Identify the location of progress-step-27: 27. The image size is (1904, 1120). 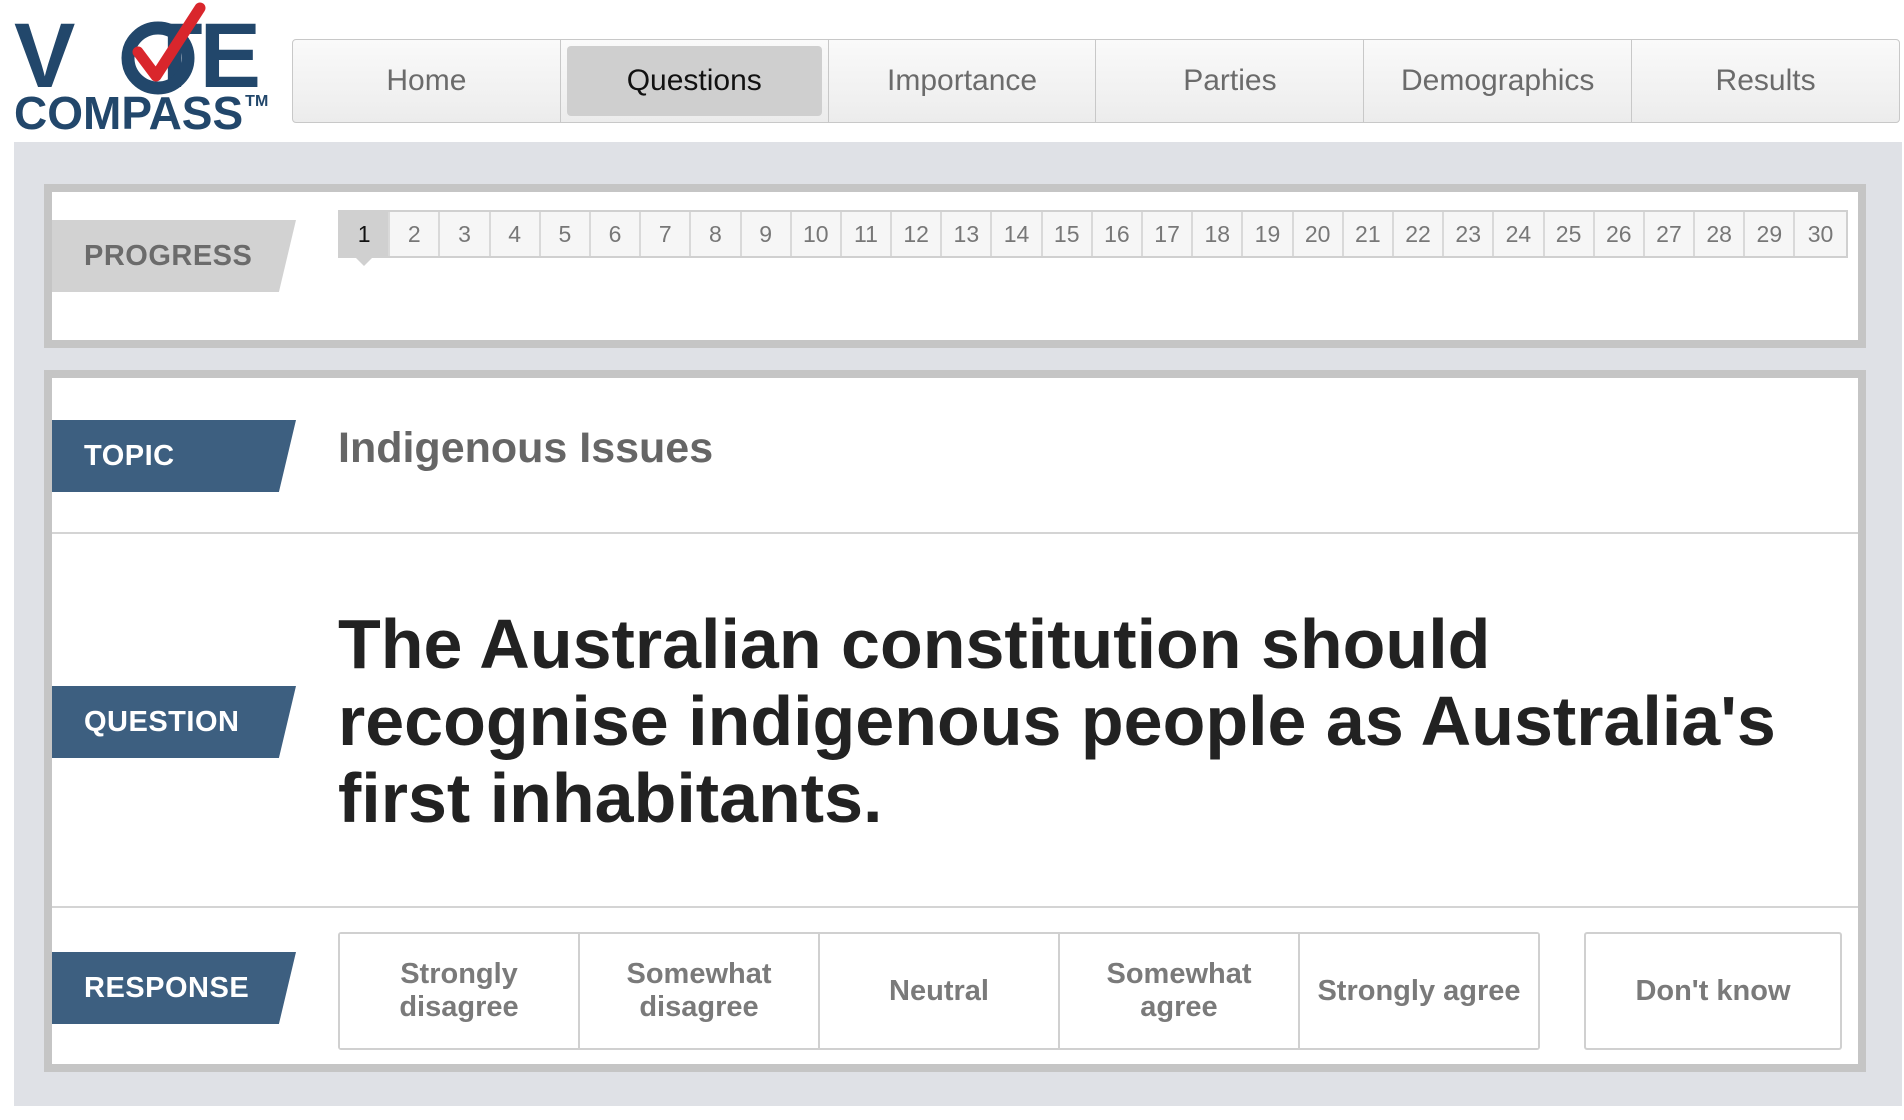
(1670, 234).